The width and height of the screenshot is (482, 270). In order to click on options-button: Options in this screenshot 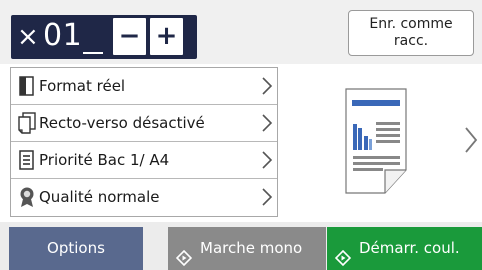, I will do `click(76, 248)`.